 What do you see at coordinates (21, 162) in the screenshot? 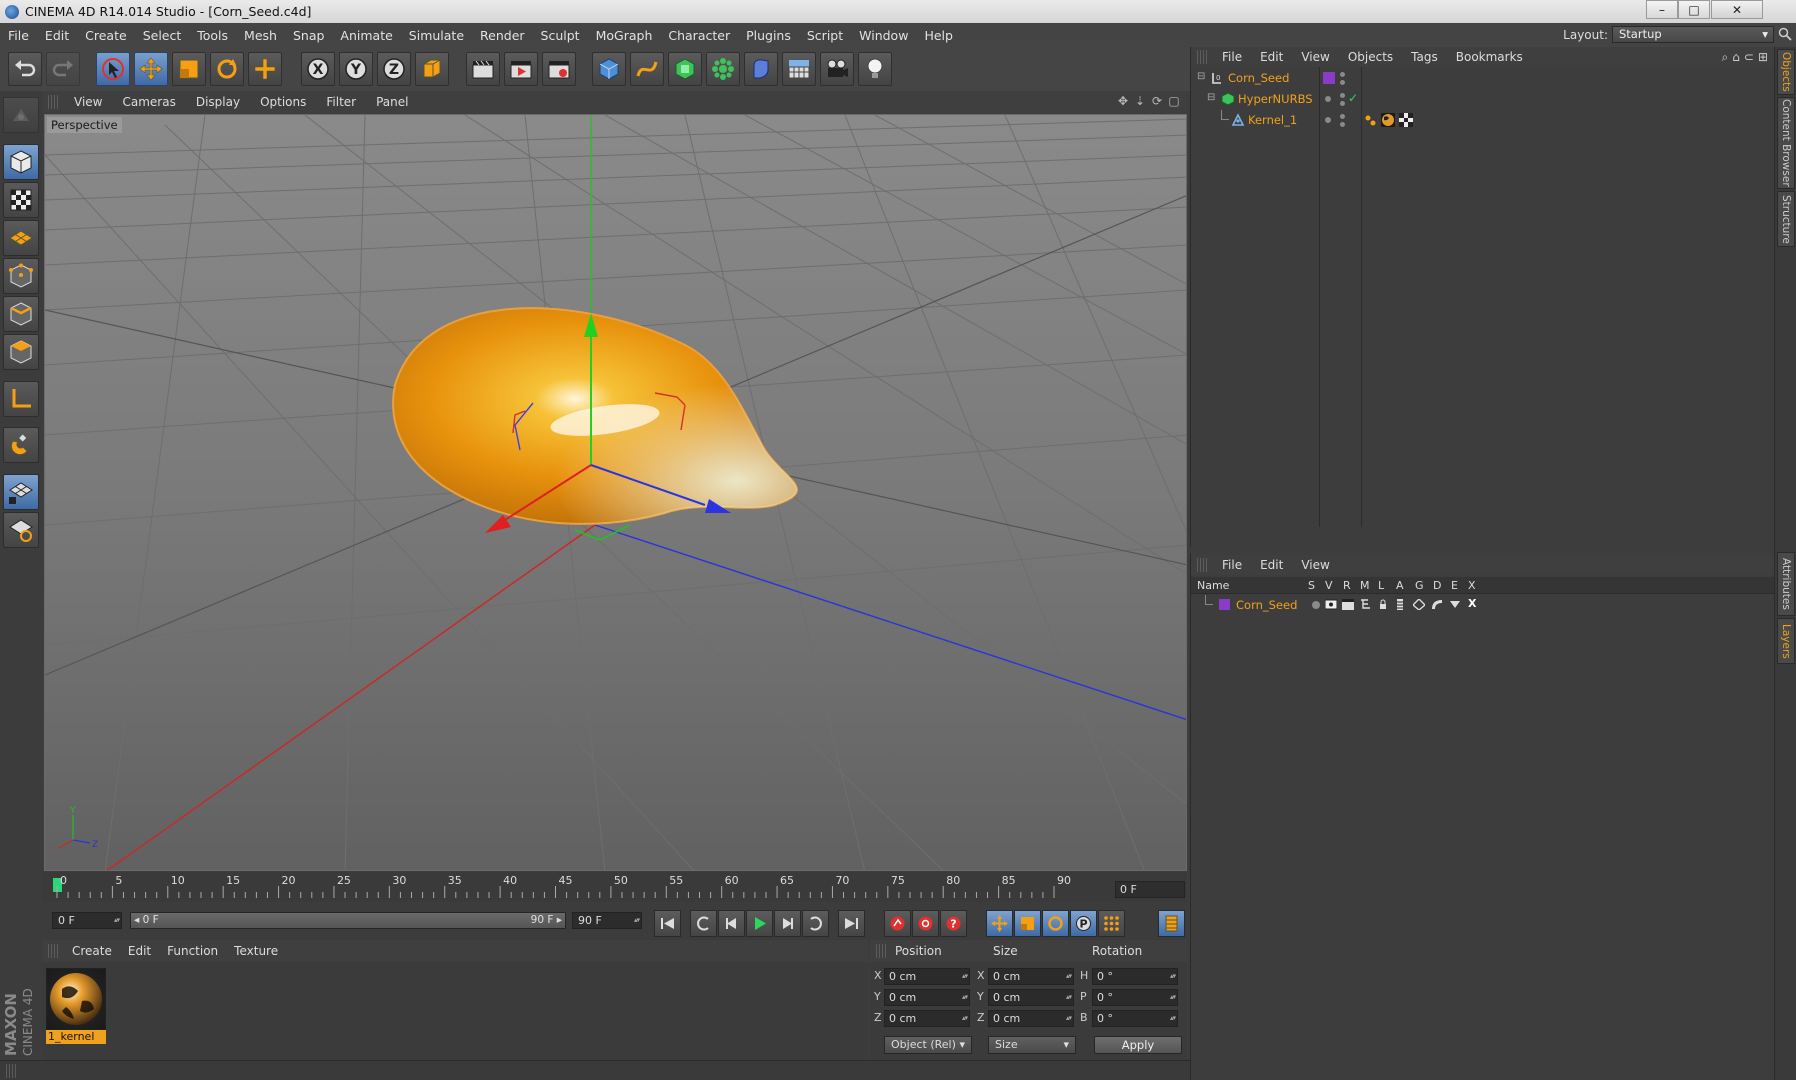
I see `model-mode-button` at bounding box center [21, 162].